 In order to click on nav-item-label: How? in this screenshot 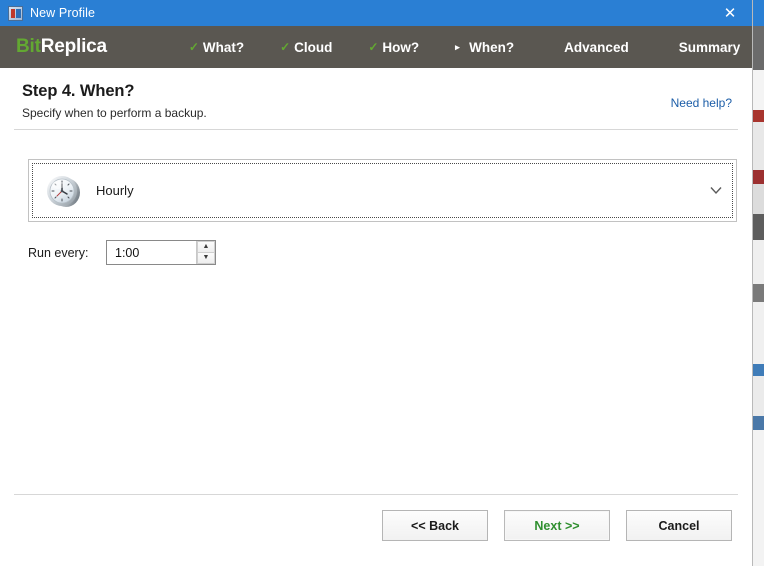, I will do `click(401, 47)`.